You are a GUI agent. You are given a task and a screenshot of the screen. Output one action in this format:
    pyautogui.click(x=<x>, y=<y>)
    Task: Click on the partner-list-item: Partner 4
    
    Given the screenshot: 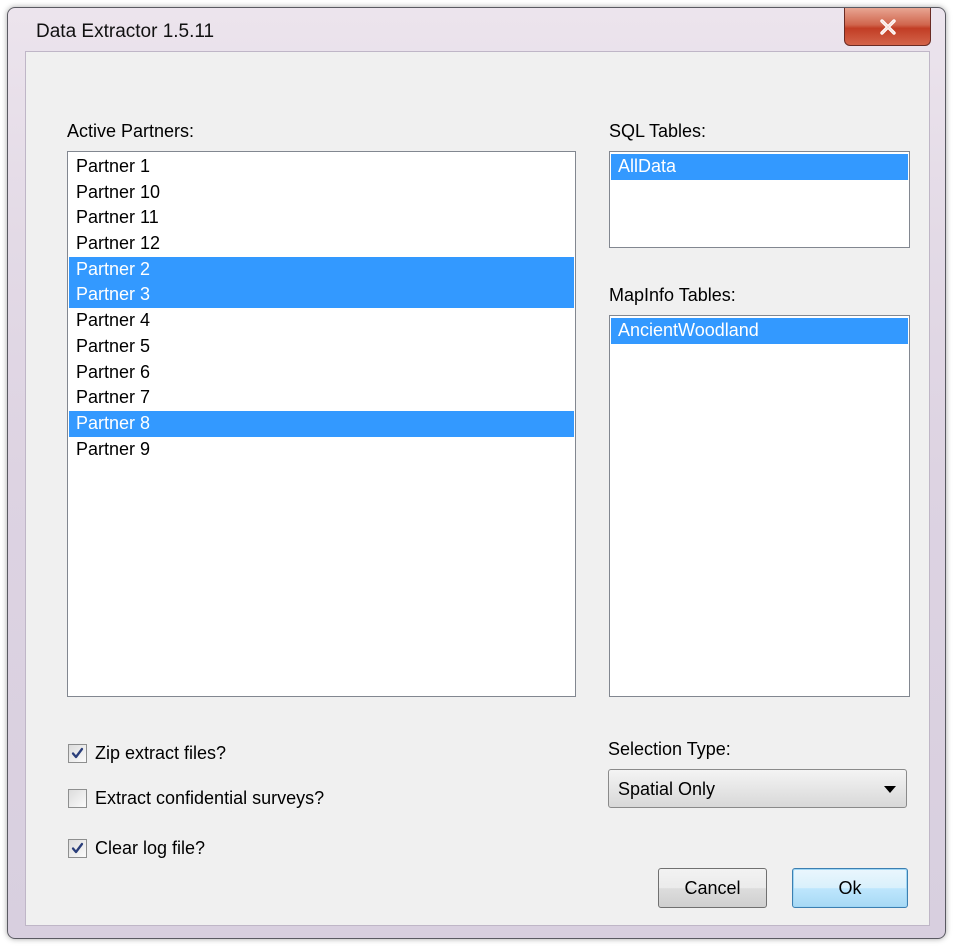 What is the action you would take?
    pyautogui.click(x=321, y=321)
    